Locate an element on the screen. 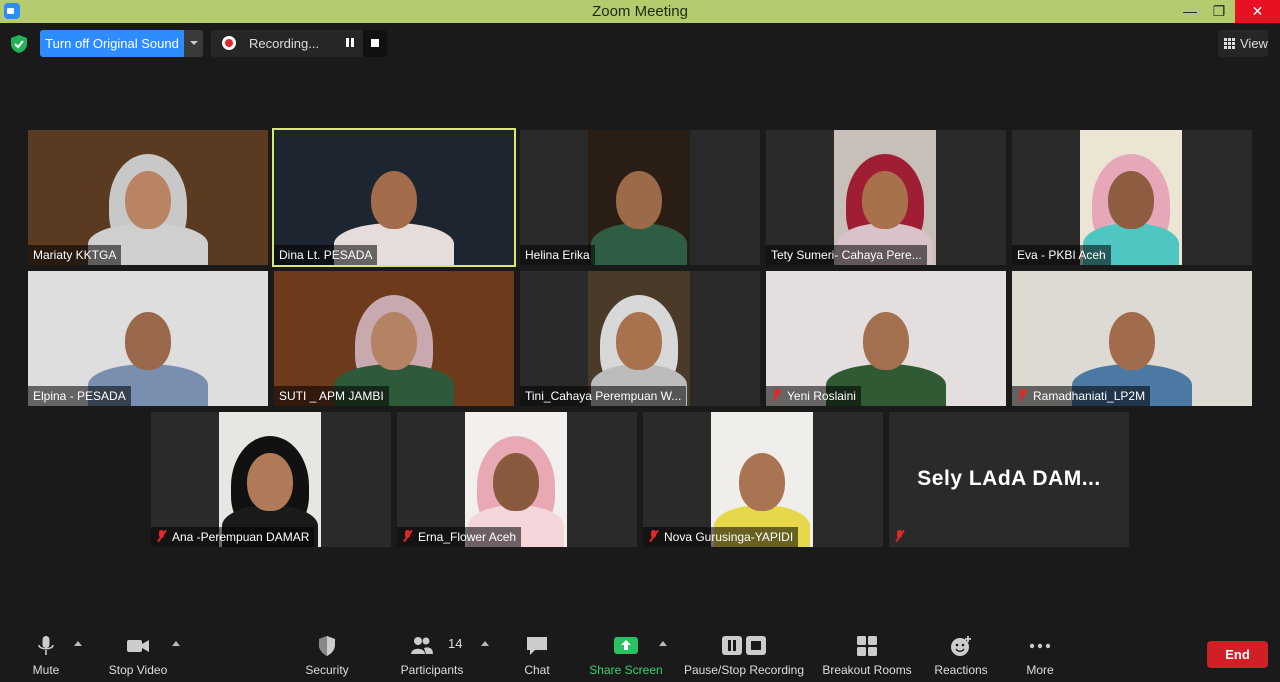 Image resolution: width=1280 pixels, height=682 pixels. view-button: View is located at coordinates (1243, 43).